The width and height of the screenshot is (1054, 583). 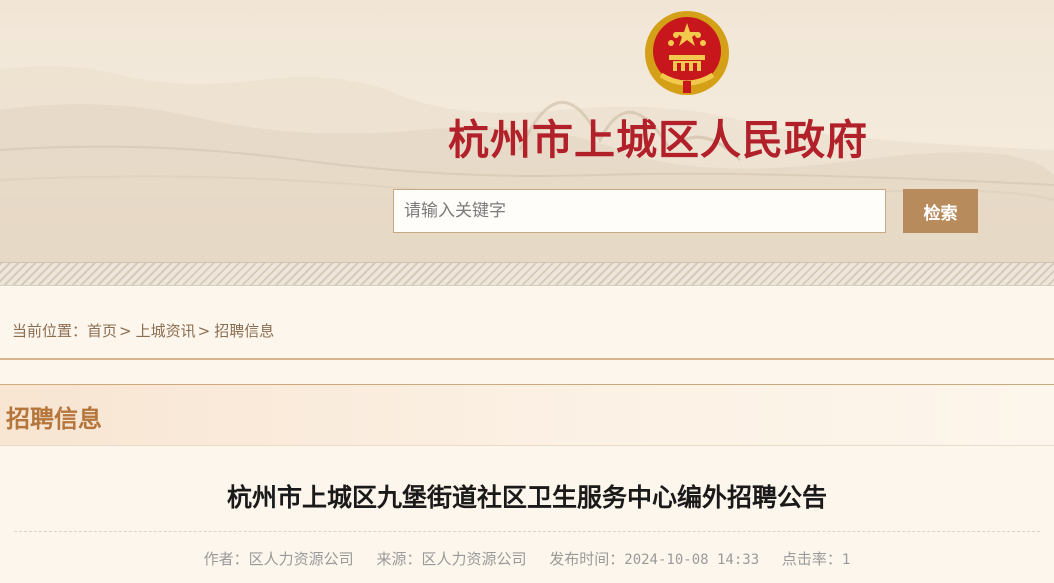 I want to click on article-title: 杭州市上城区九堡街道社区卫生服务中心编外招聘公告, so click(x=526, y=497).